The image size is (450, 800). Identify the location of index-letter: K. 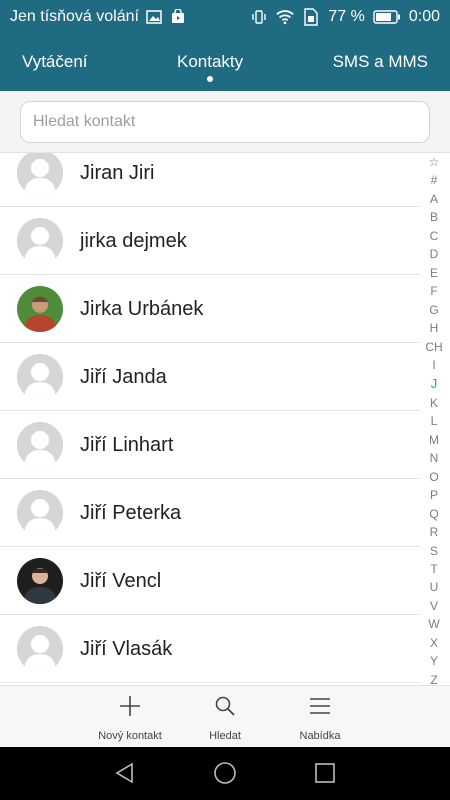
(434, 403).